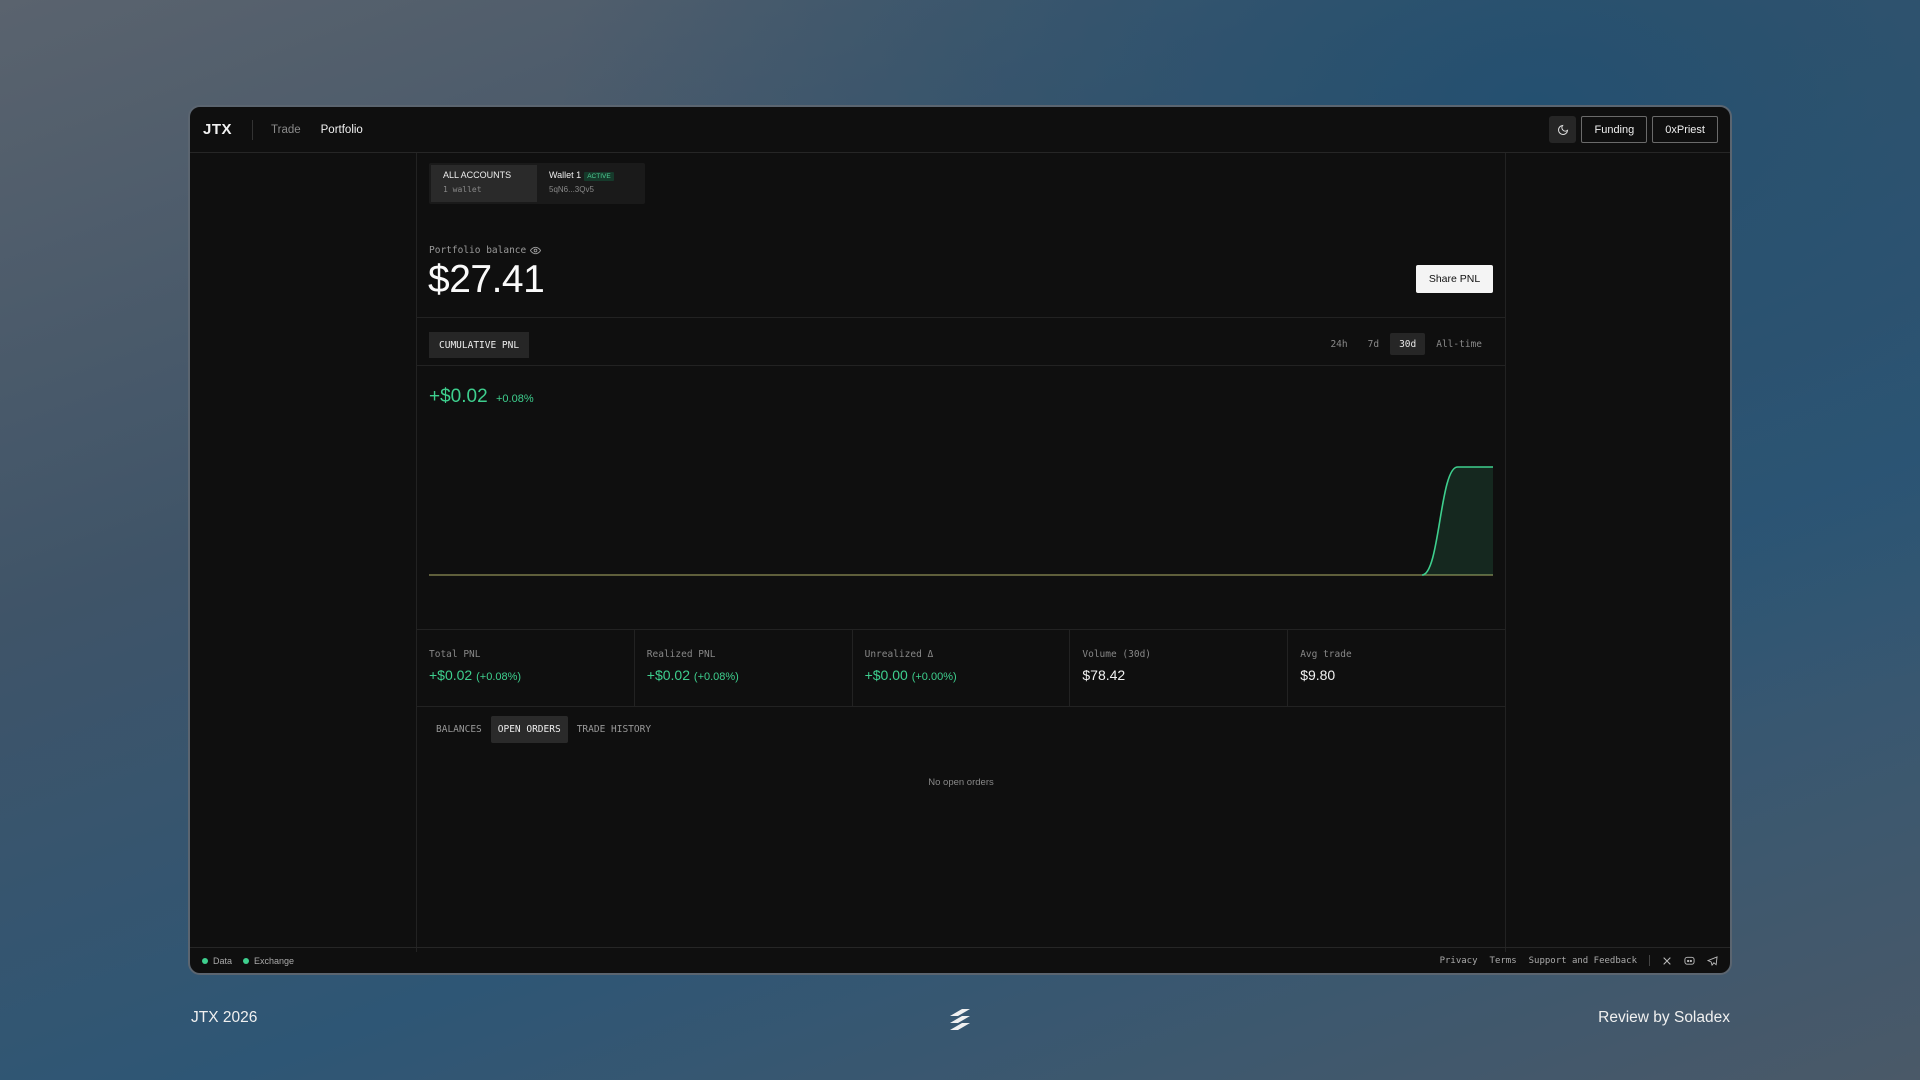 The height and width of the screenshot is (1080, 1920). What do you see at coordinates (590, 183) in the screenshot?
I see `account-tab-wallet: Wallet 1 ACTIVE 5qN6...3Qv5` at bounding box center [590, 183].